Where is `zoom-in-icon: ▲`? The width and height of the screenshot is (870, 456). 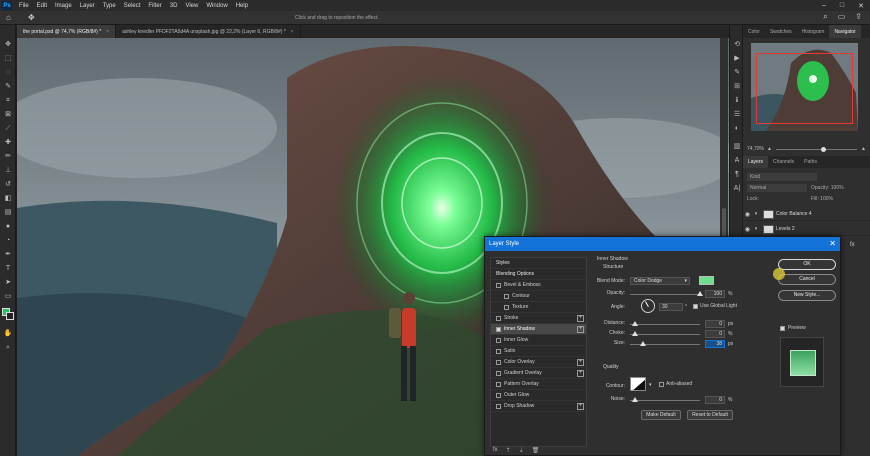
zoom-in-icon: ▲ is located at coordinates (863, 149).